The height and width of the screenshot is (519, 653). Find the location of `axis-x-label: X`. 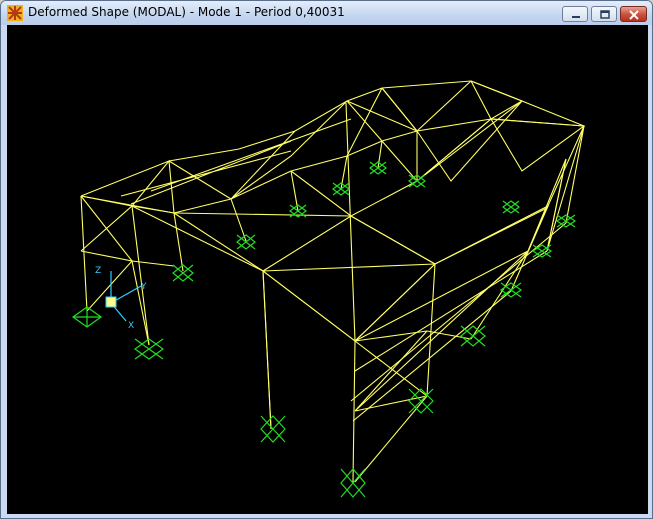

axis-x-label: X is located at coordinates (131, 326).